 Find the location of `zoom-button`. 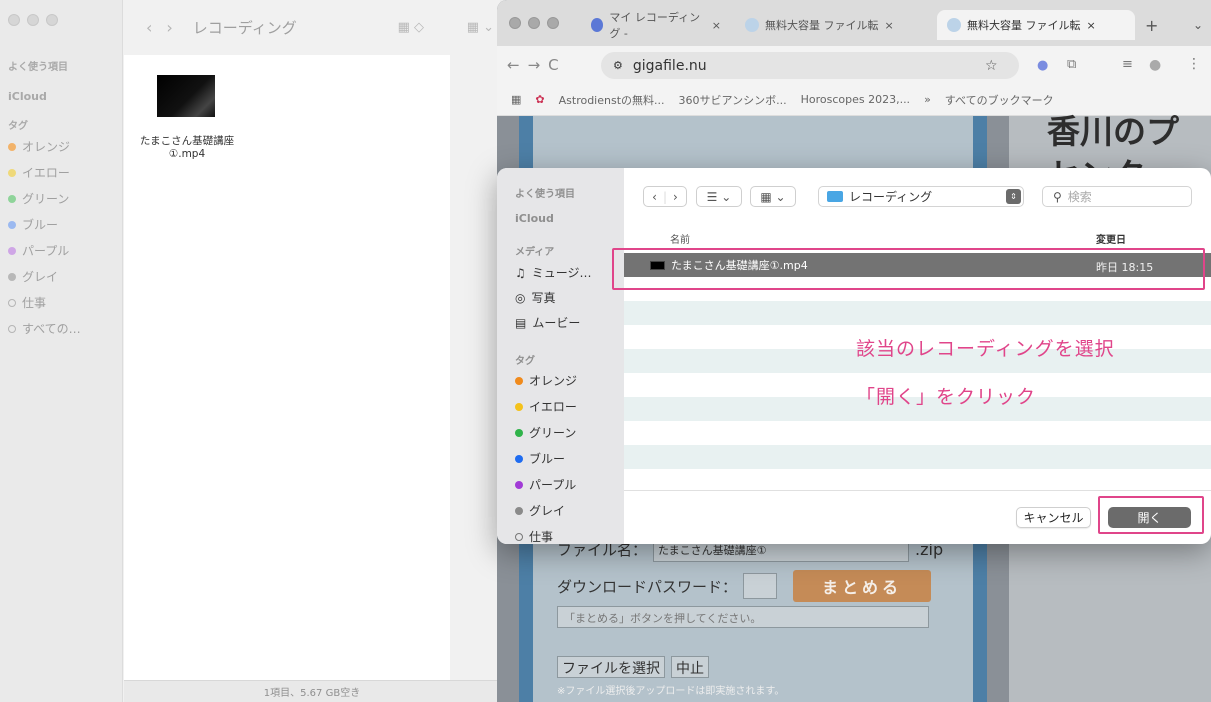

zoom-button is located at coordinates (52, 20).